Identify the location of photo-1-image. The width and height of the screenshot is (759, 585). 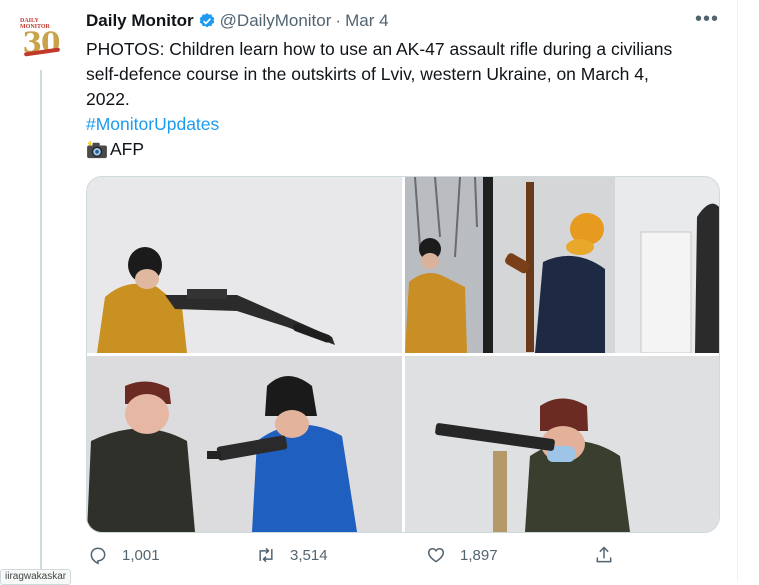
(244, 265).